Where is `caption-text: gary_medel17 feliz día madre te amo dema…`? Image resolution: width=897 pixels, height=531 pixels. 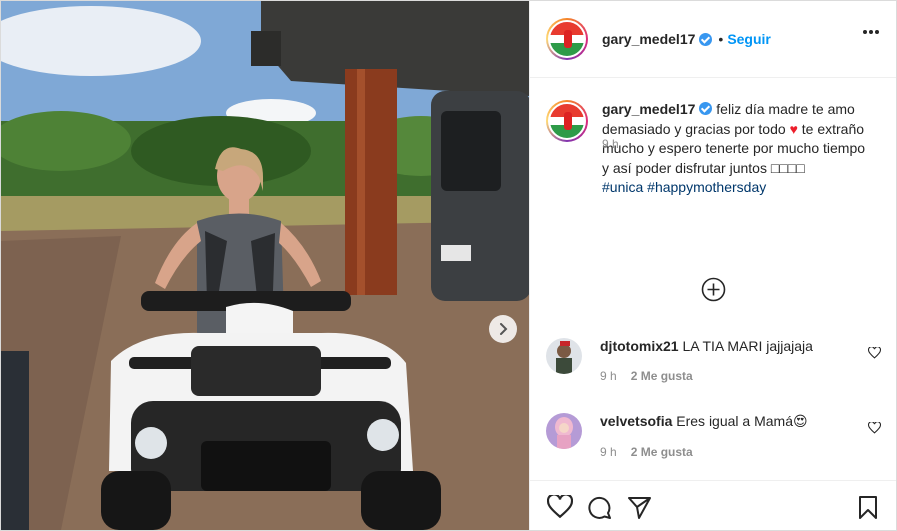
caption-text: gary_medel17 feliz día madre te amo dema… is located at coordinates (736, 149).